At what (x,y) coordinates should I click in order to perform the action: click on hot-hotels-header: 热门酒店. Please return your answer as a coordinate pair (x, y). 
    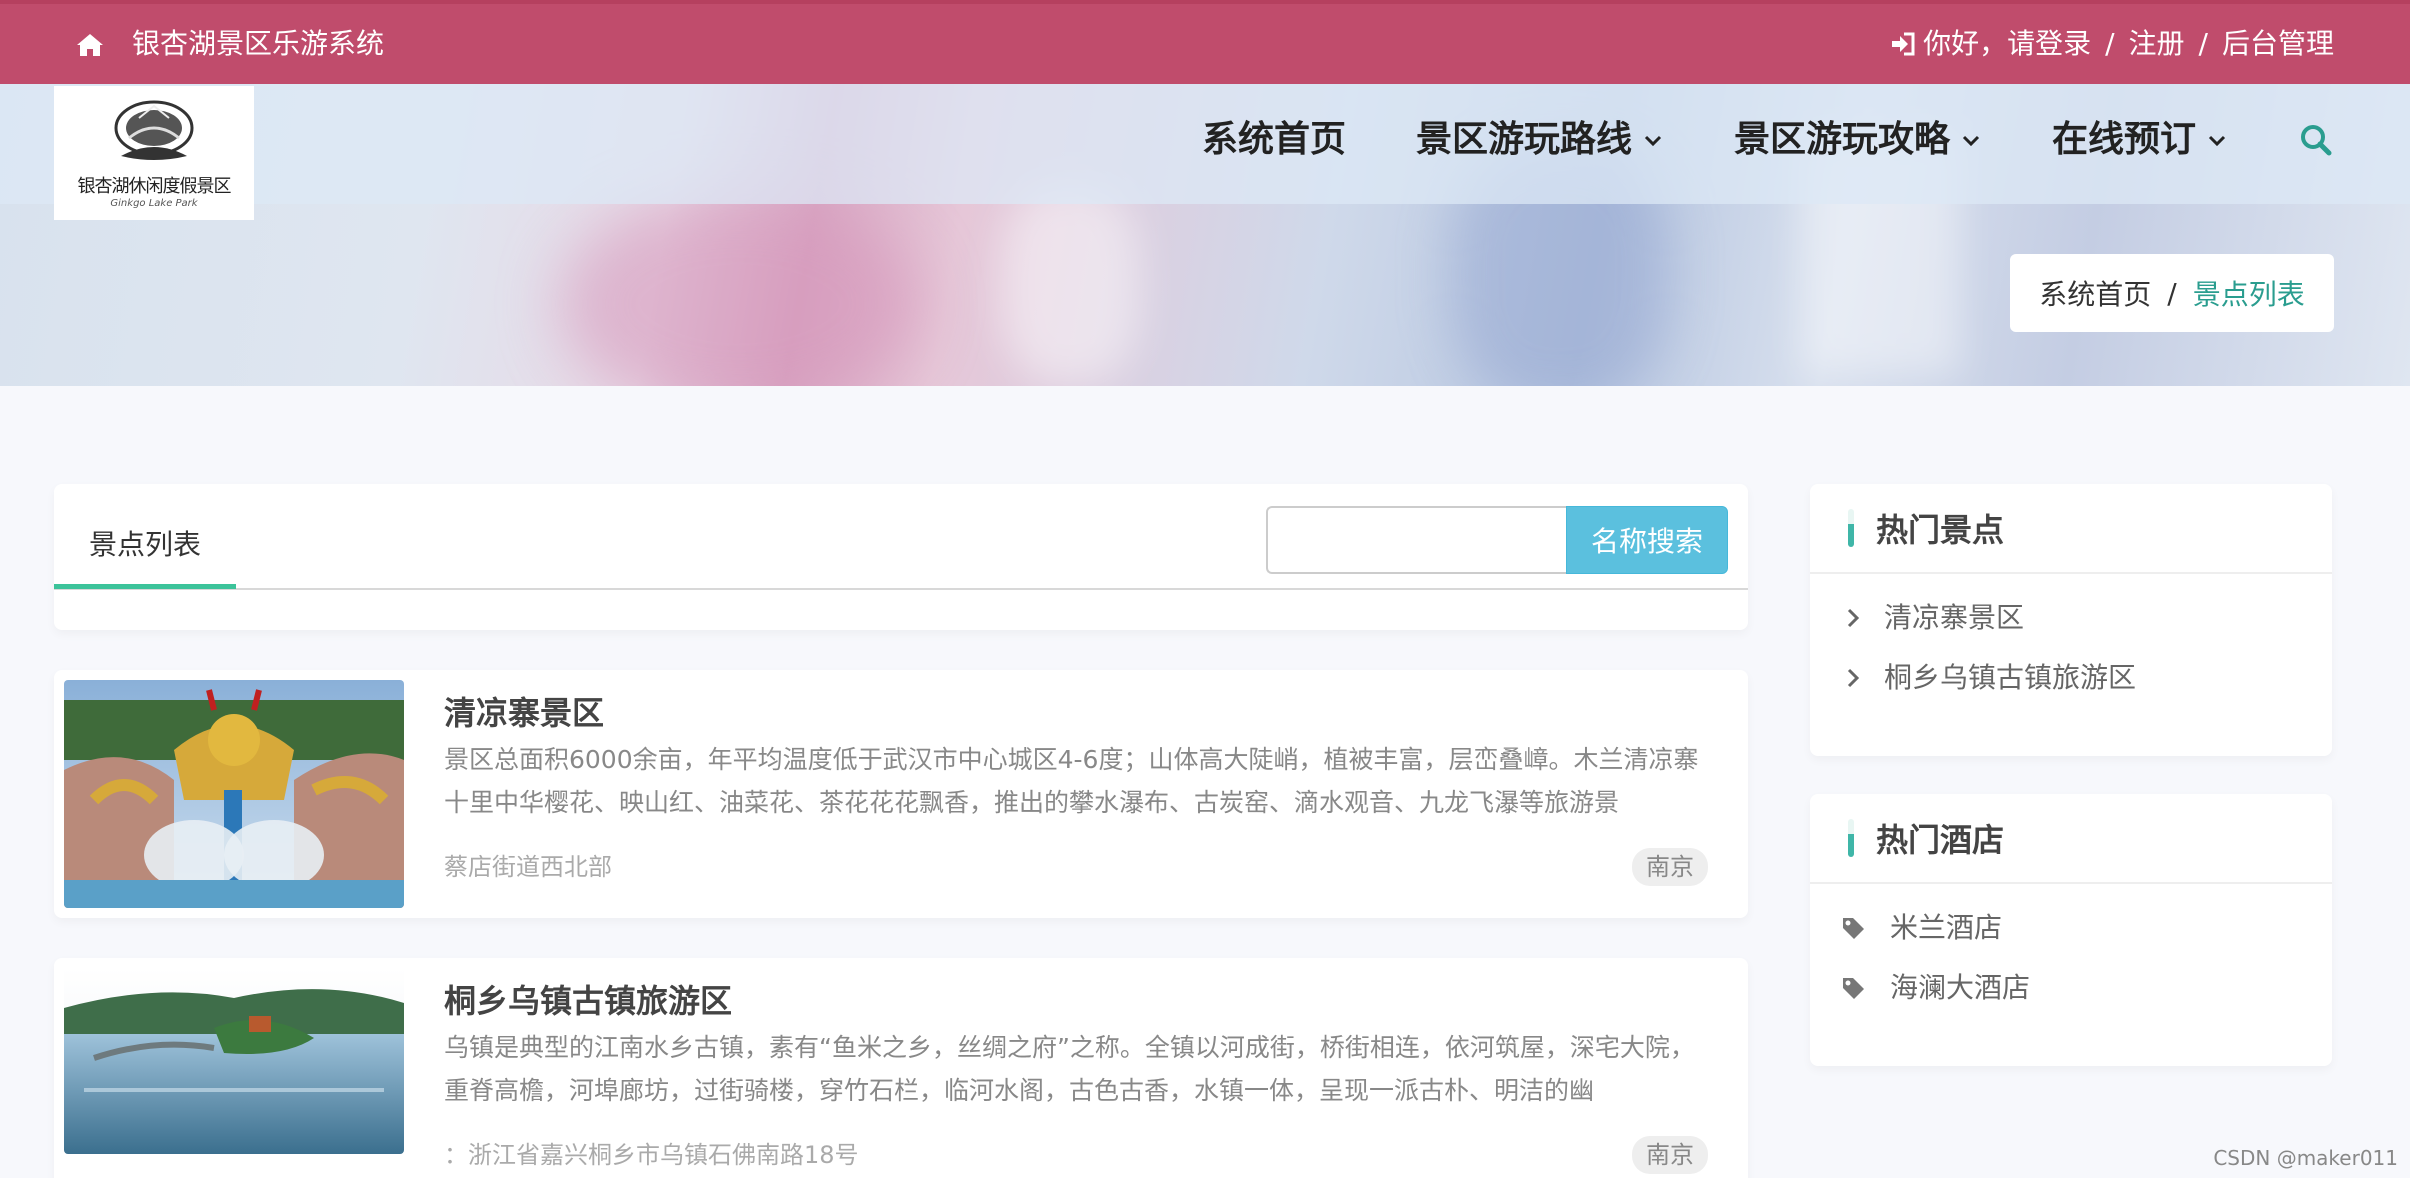
    Looking at the image, I should click on (2071, 839).